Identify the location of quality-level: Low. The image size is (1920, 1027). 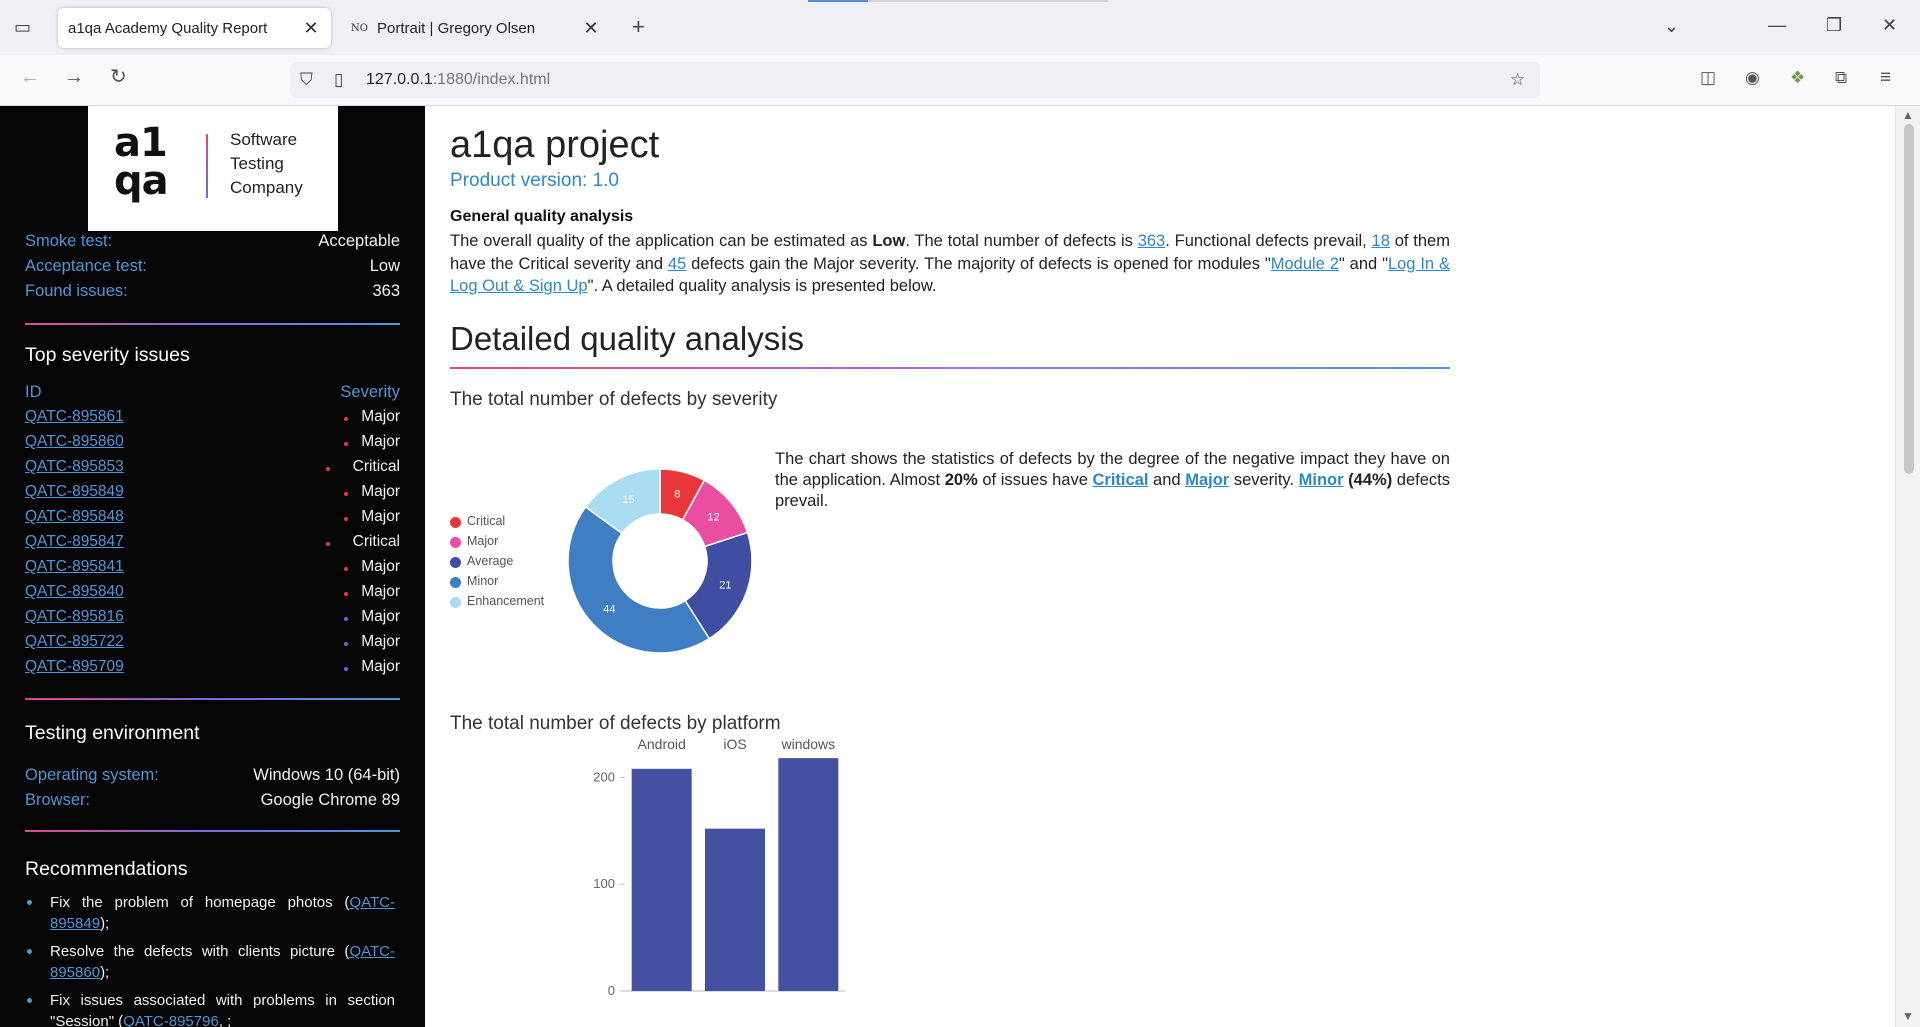
(889, 241).